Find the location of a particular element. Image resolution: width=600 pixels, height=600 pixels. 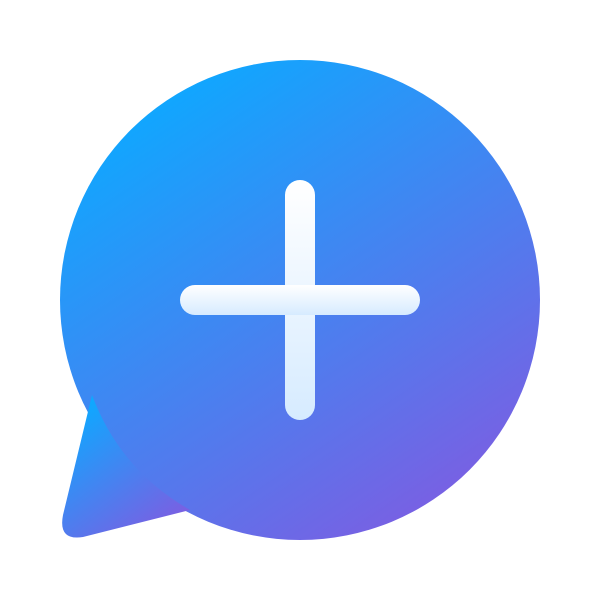

plus-horizontal-bar is located at coordinates (300, 300).